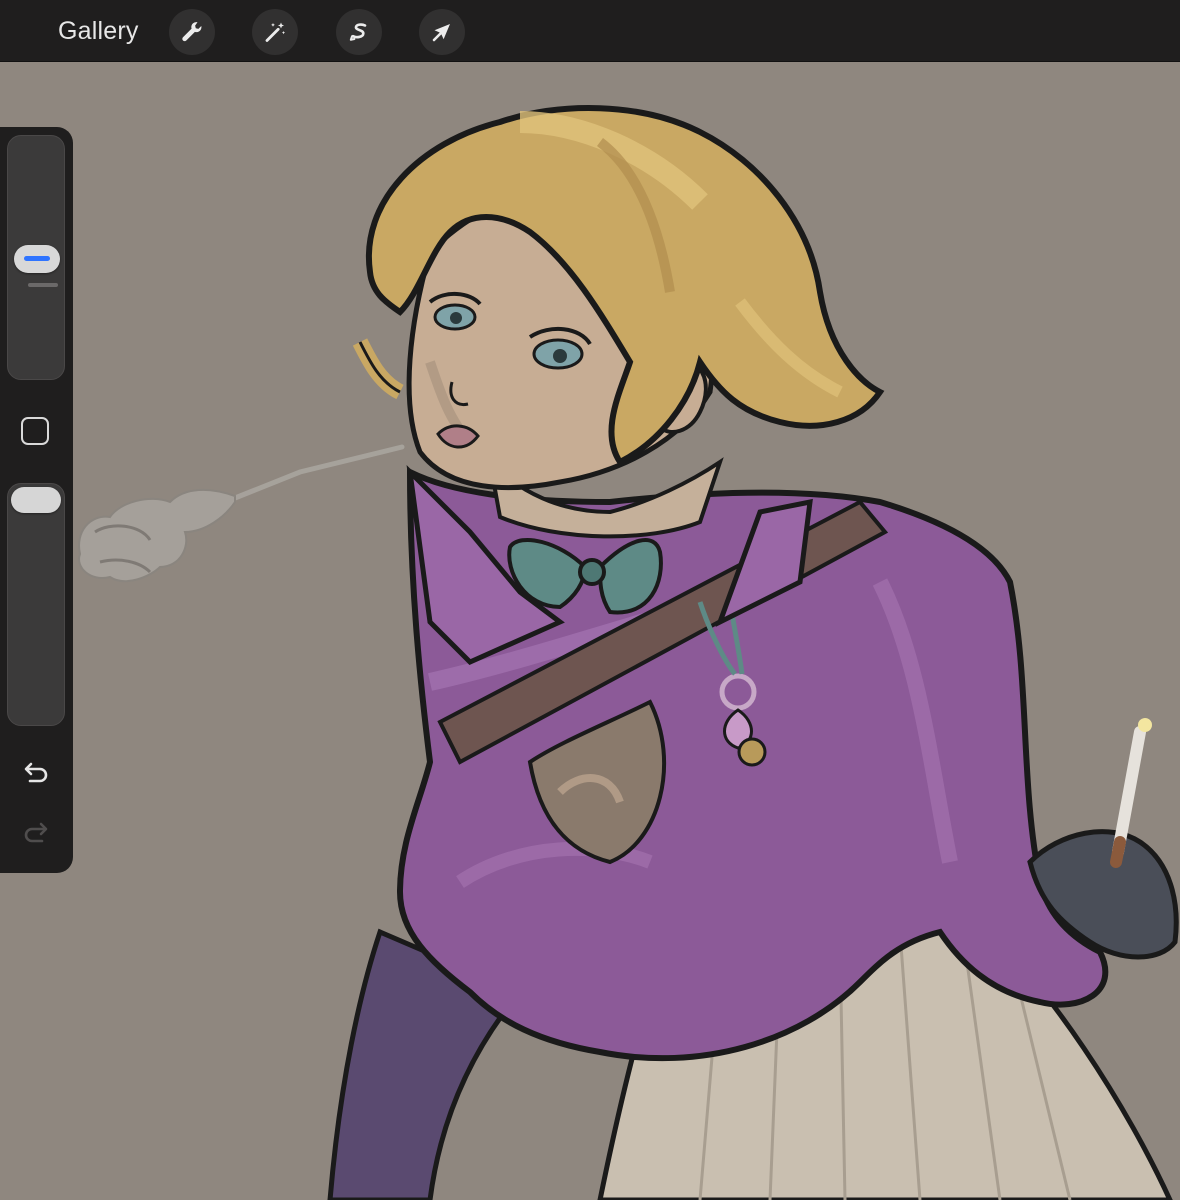 The image size is (1180, 1200). I want to click on gallery-button: Gallery, so click(98, 31).